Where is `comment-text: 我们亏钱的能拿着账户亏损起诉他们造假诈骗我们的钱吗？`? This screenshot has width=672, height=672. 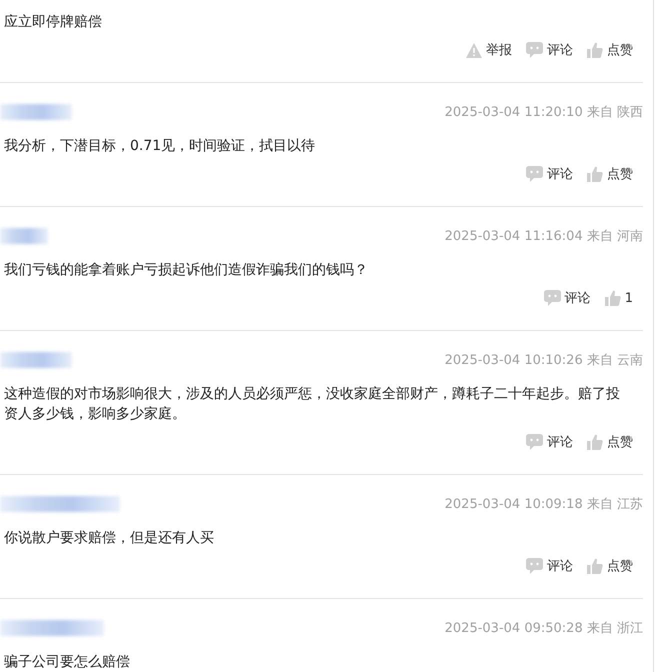
comment-text: 我们亏钱的能拿着账户亏损起诉他们造假诈骗我们的钱吗？ is located at coordinates (186, 270).